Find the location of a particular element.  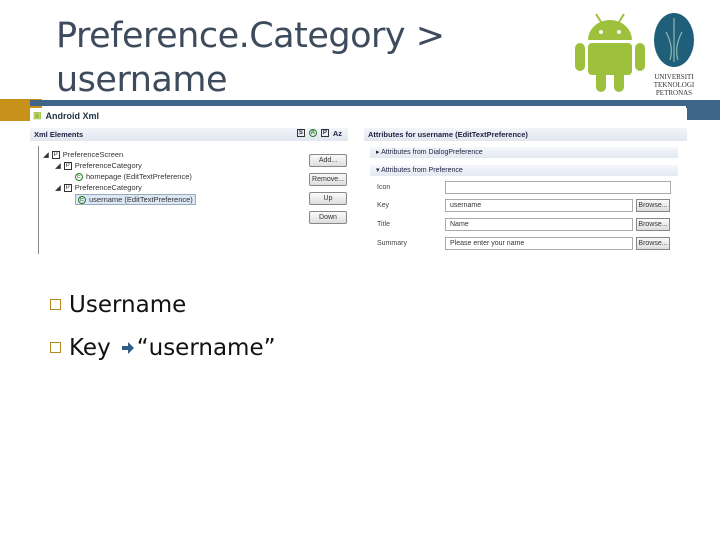

bullet-item: Username is located at coordinates (163, 304).